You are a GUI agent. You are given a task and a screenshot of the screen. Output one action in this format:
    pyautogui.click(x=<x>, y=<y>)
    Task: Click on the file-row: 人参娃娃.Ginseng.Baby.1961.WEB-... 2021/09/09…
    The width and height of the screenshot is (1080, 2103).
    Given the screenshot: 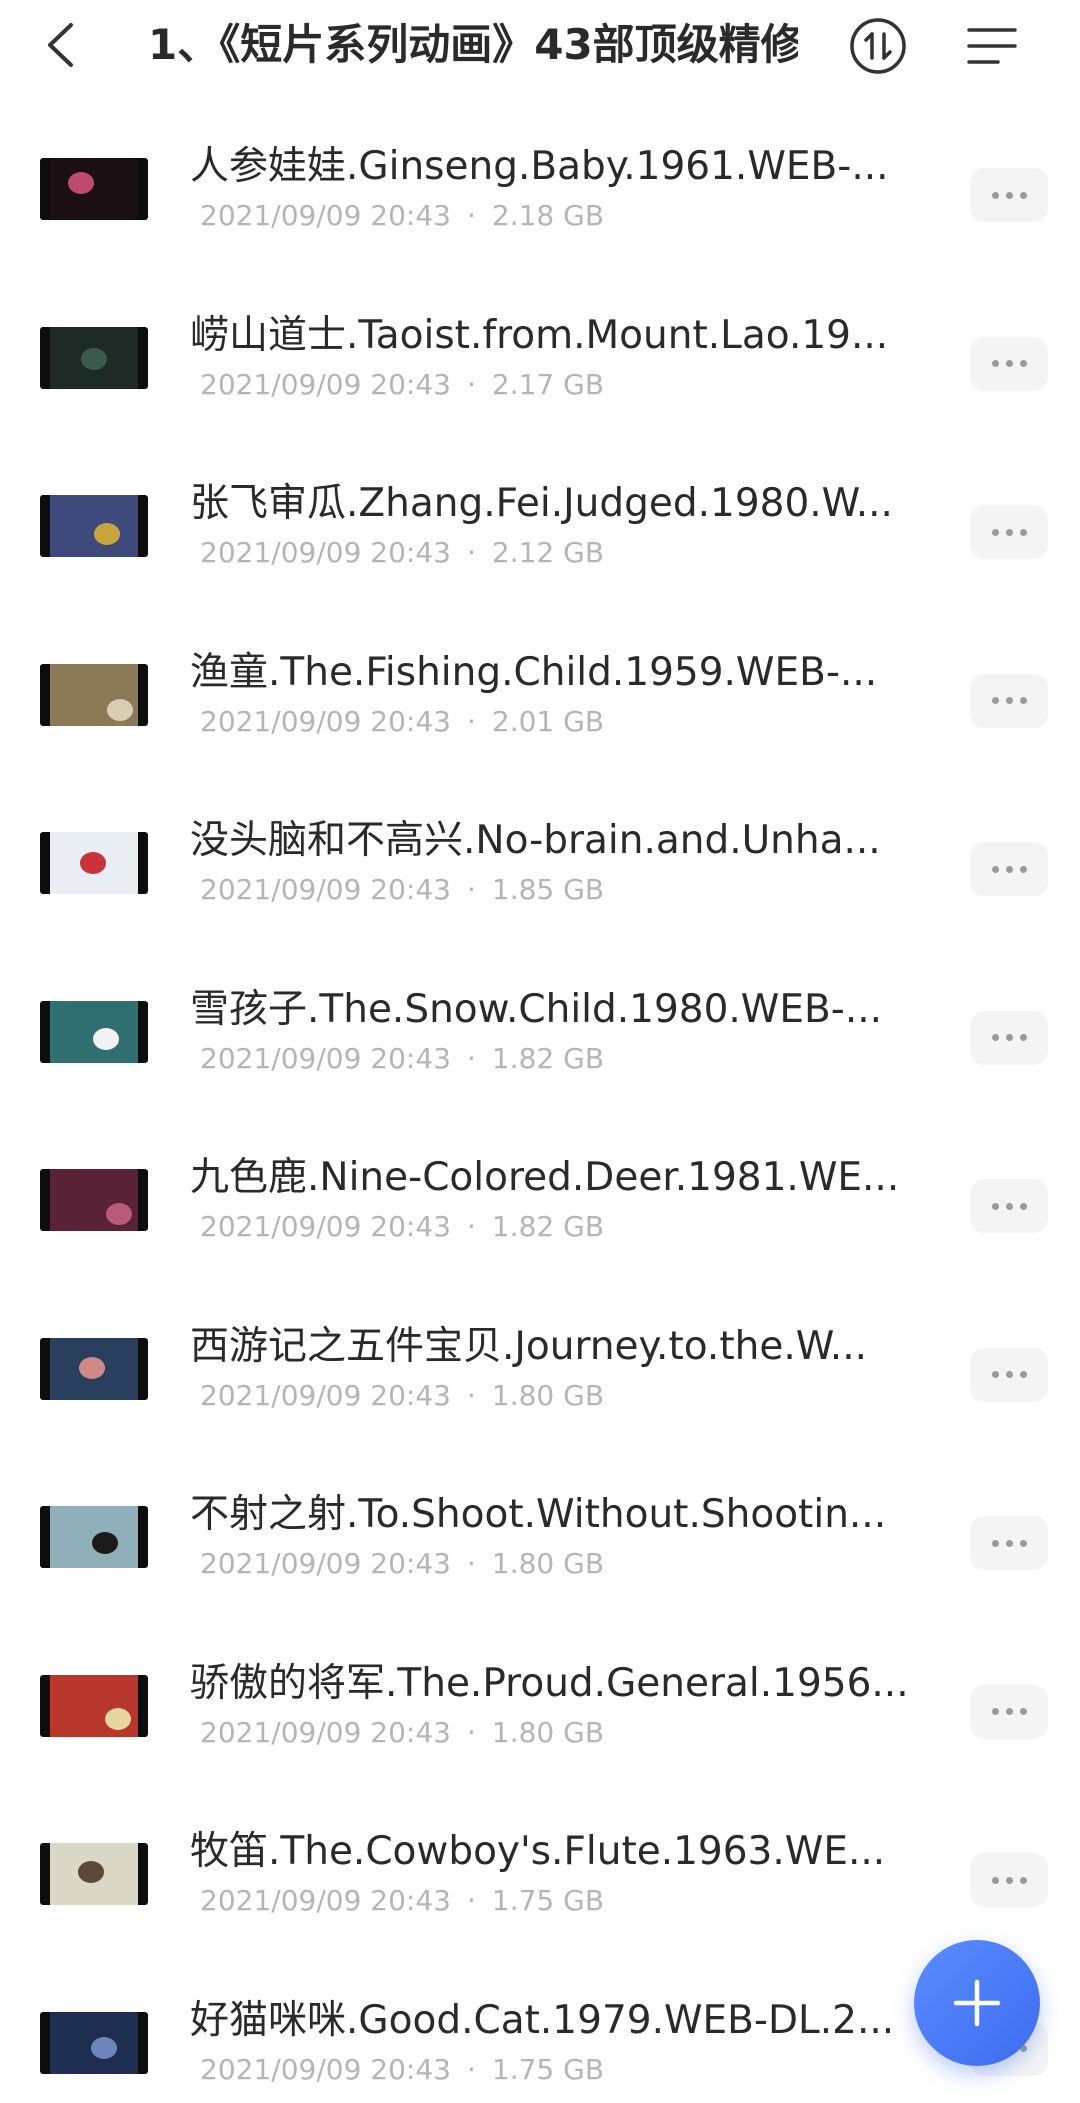 What is the action you would take?
    pyautogui.click(x=540, y=192)
    